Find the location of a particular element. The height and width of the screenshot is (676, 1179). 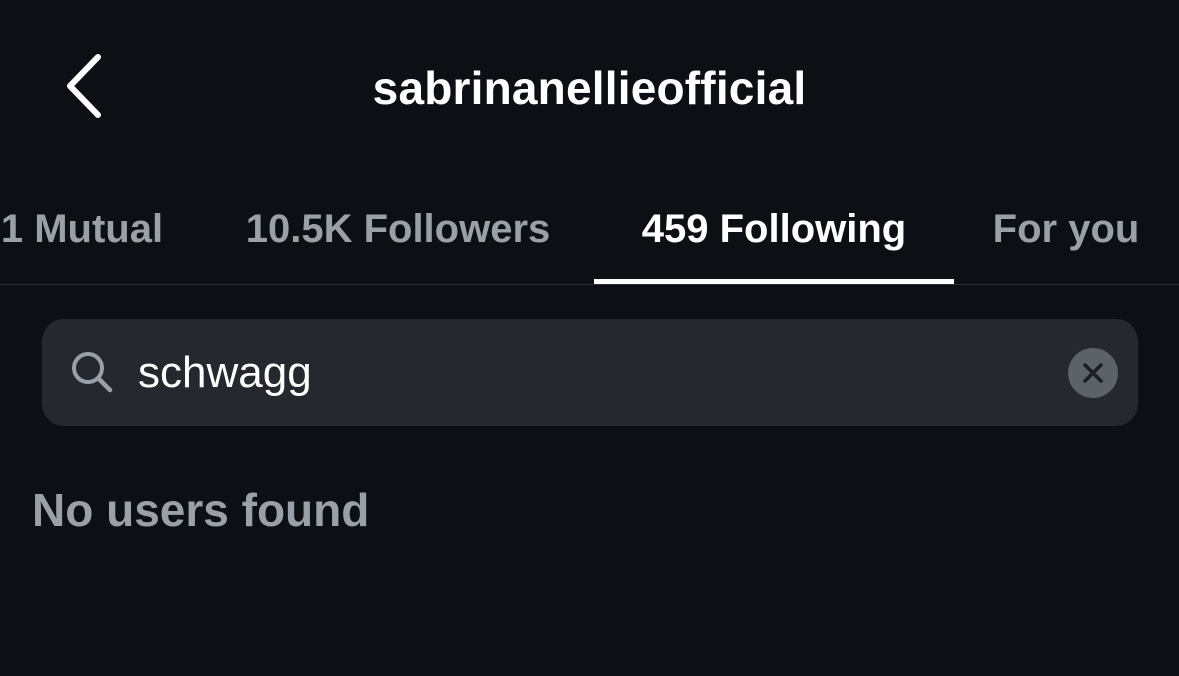

tab-mutual: 1 Mutual is located at coordinates (86, 229).